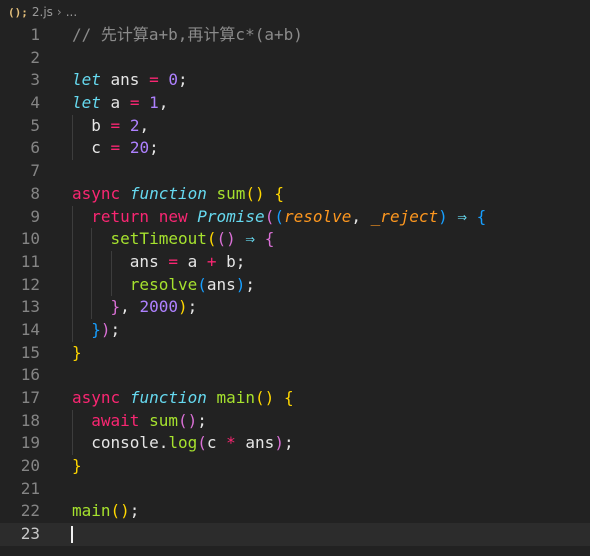 Image resolution: width=590 pixels, height=556 pixels. Describe the element at coordinates (154, 103) in the screenshot. I see `code-token: 1` at that location.